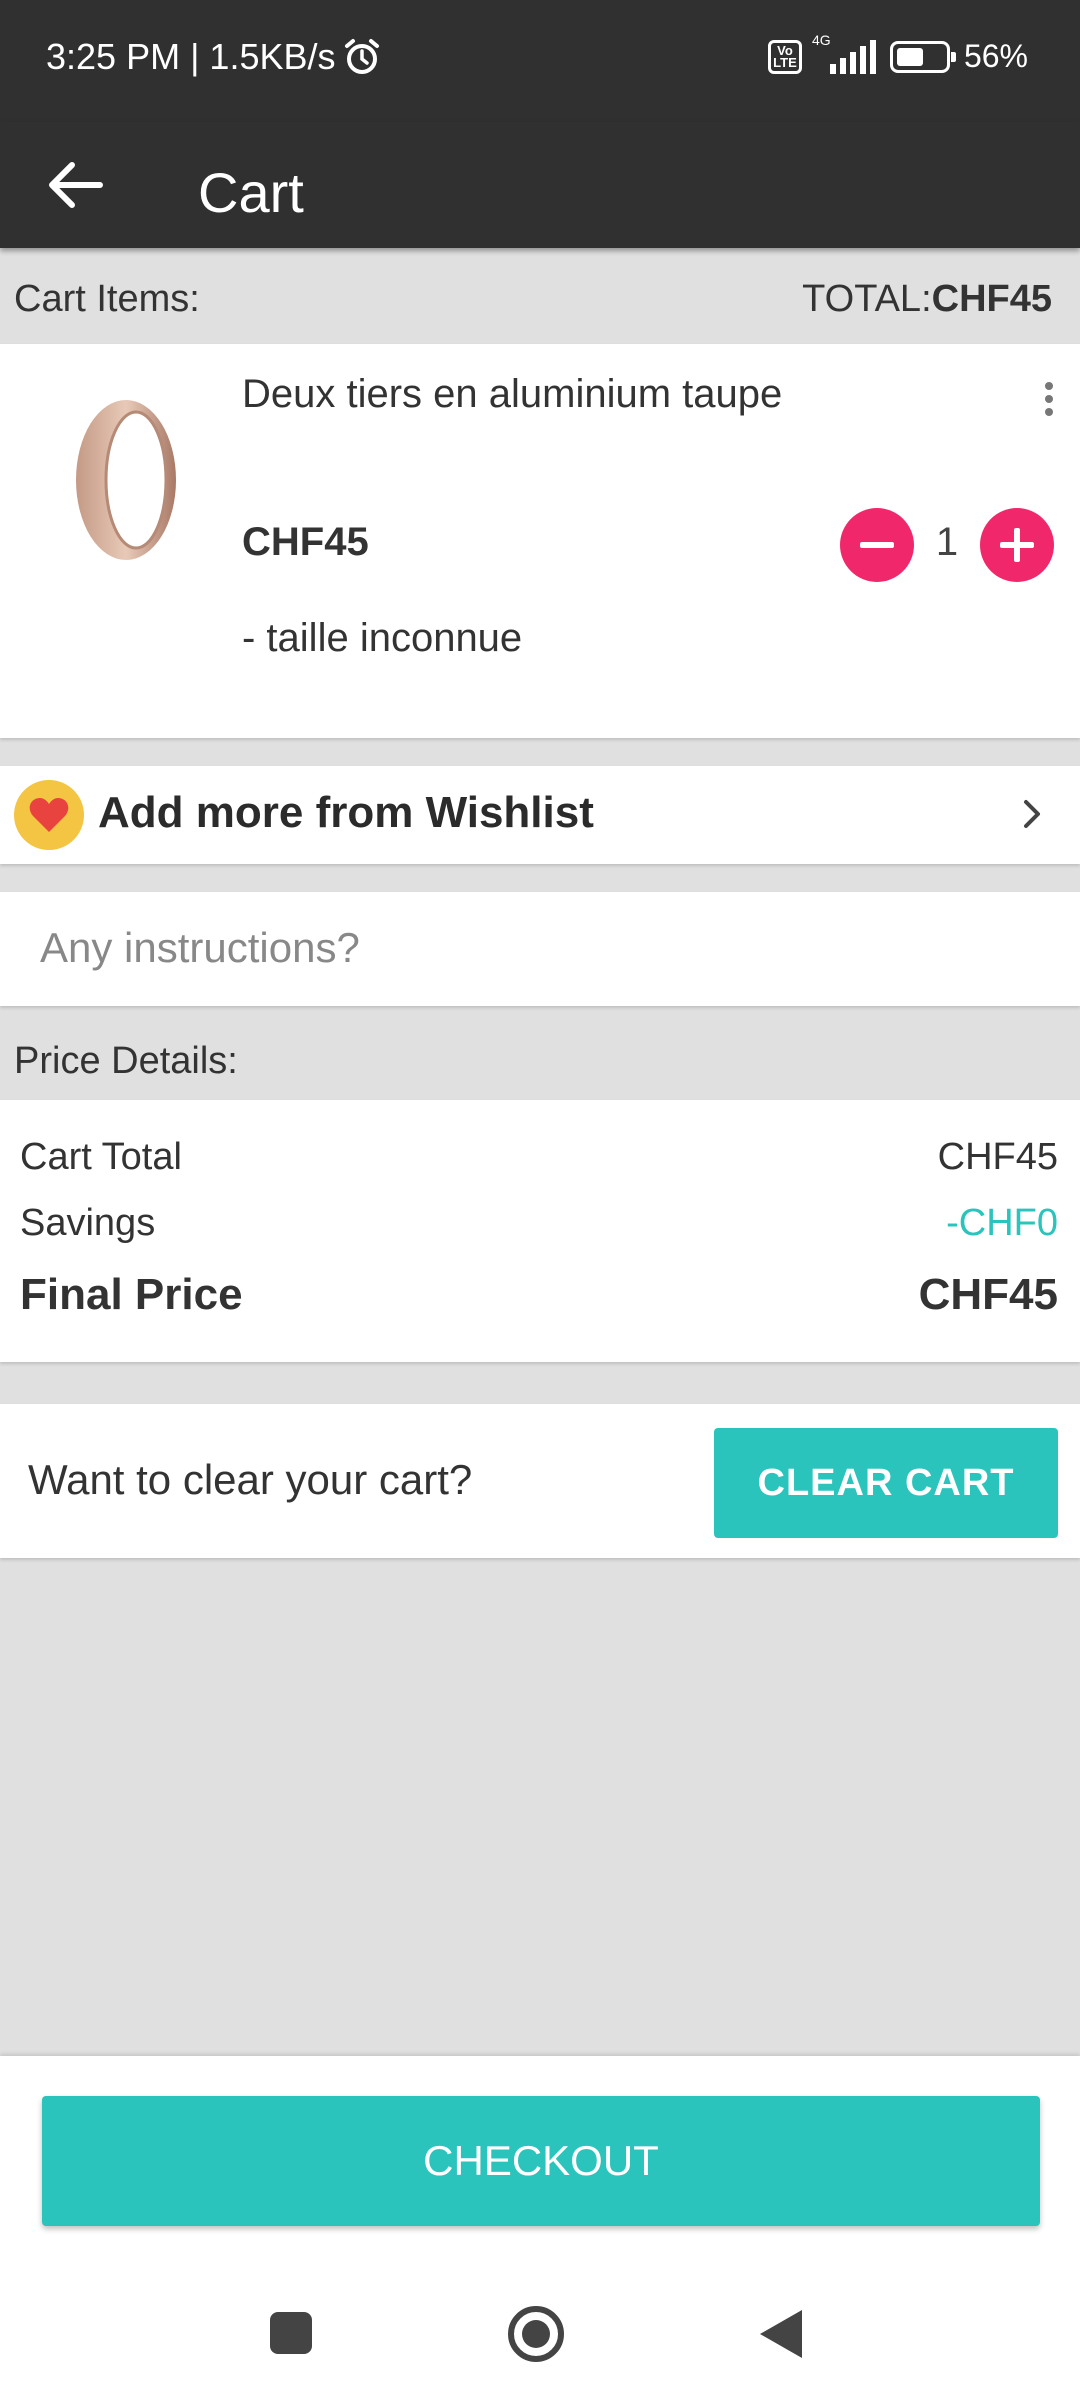 This screenshot has width=1080, height=2400. What do you see at coordinates (1049, 402) in the screenshot?
I see `more-vert-icon` at bounding box center [1049, 402].